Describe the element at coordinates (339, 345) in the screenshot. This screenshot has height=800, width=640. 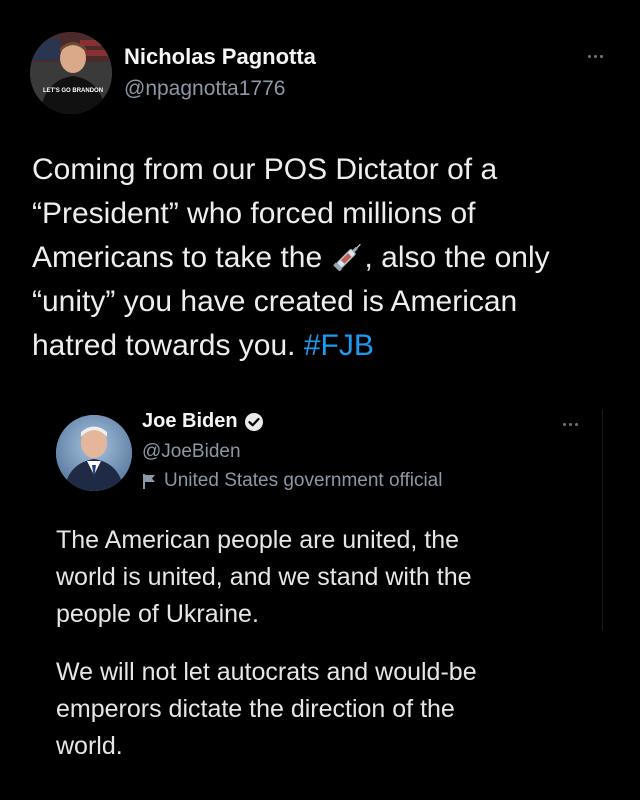
I see `hashtag-link: #FJB` at that location.